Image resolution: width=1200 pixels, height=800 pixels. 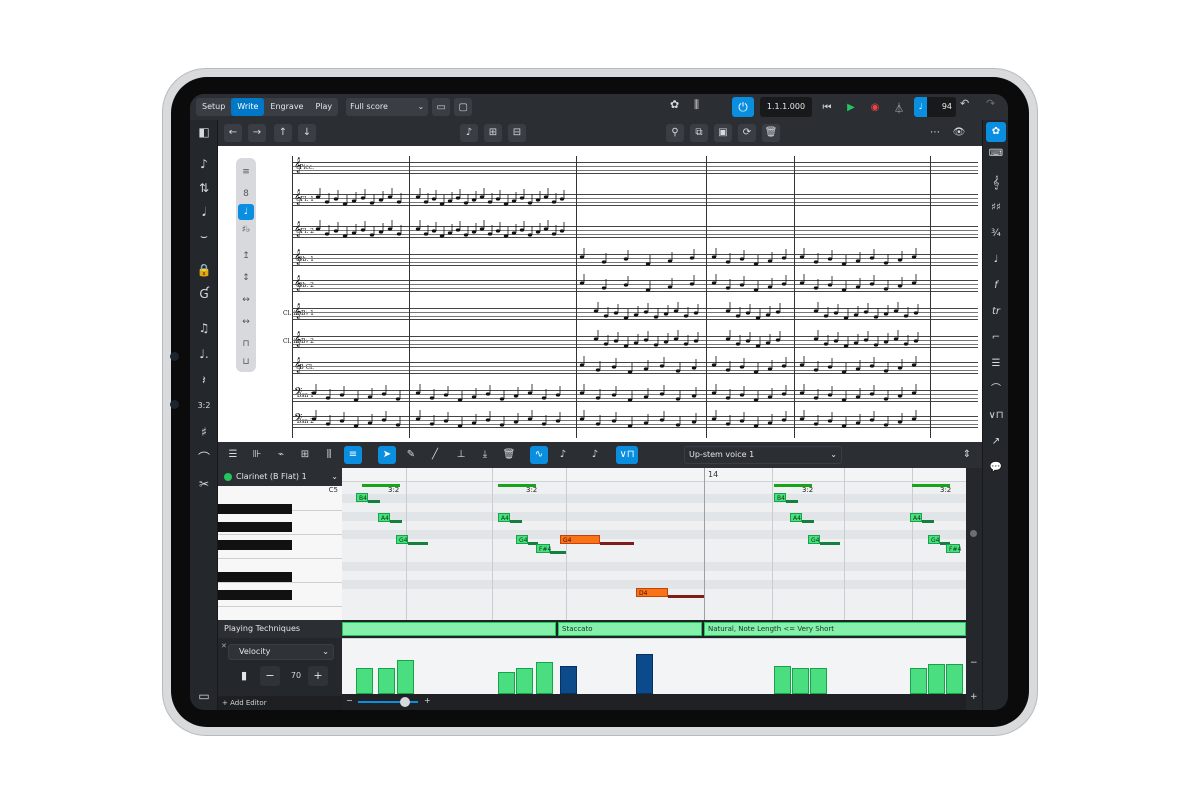 What do you see at coordinates (851, 107) in the screenshot?
I see `play-icon: ▶` at bounding box center [851, 107].